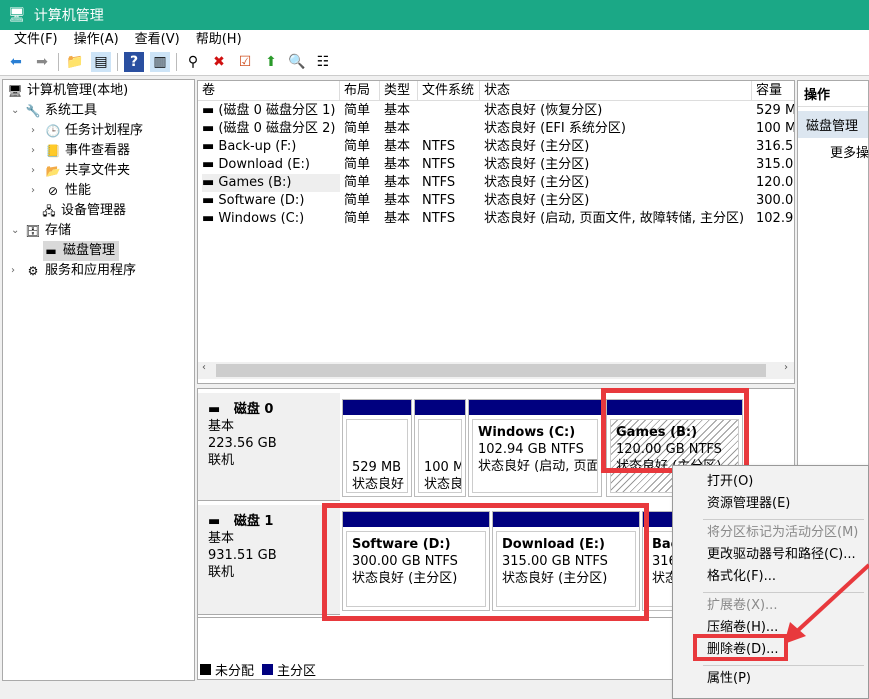 This screenshot has width=869, height=699. Describe the element at coordinates (491, 370) in the screenshot. I see `scrollbar-thumb` at that location.